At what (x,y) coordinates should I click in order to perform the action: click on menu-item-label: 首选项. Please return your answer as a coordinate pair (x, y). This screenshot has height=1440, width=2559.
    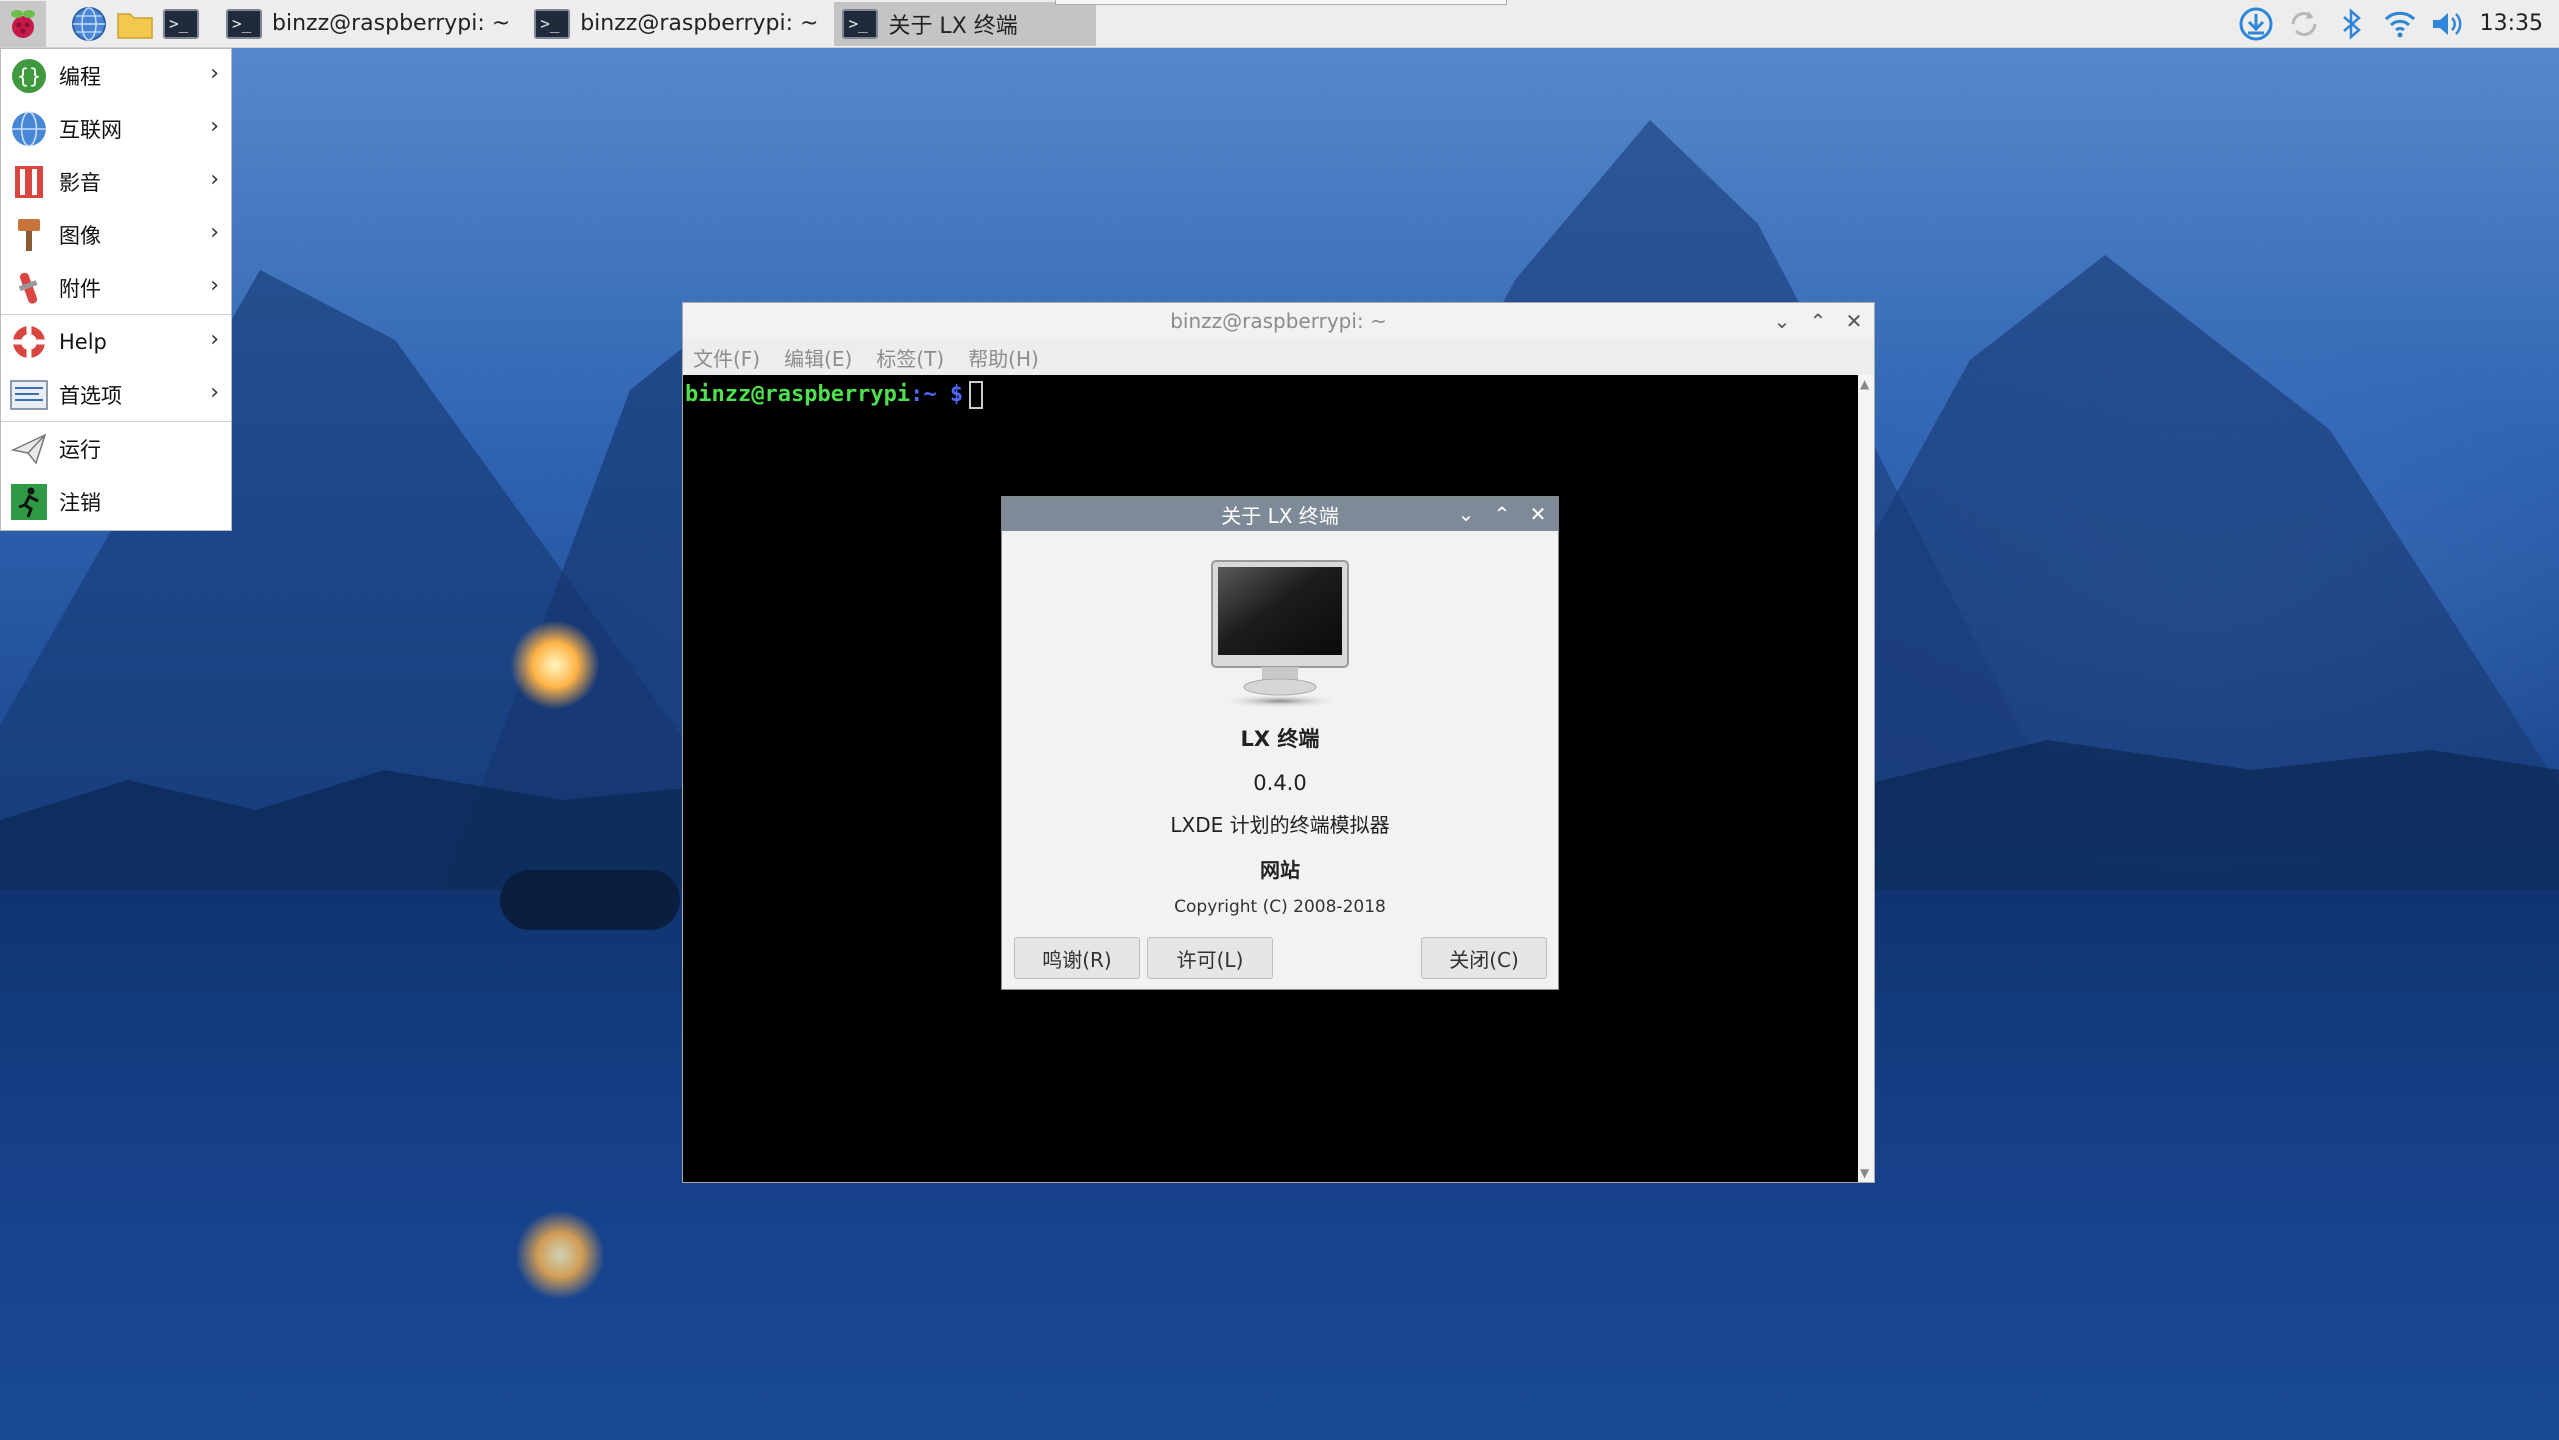
    Looking at the image, I should click on (90, 395).